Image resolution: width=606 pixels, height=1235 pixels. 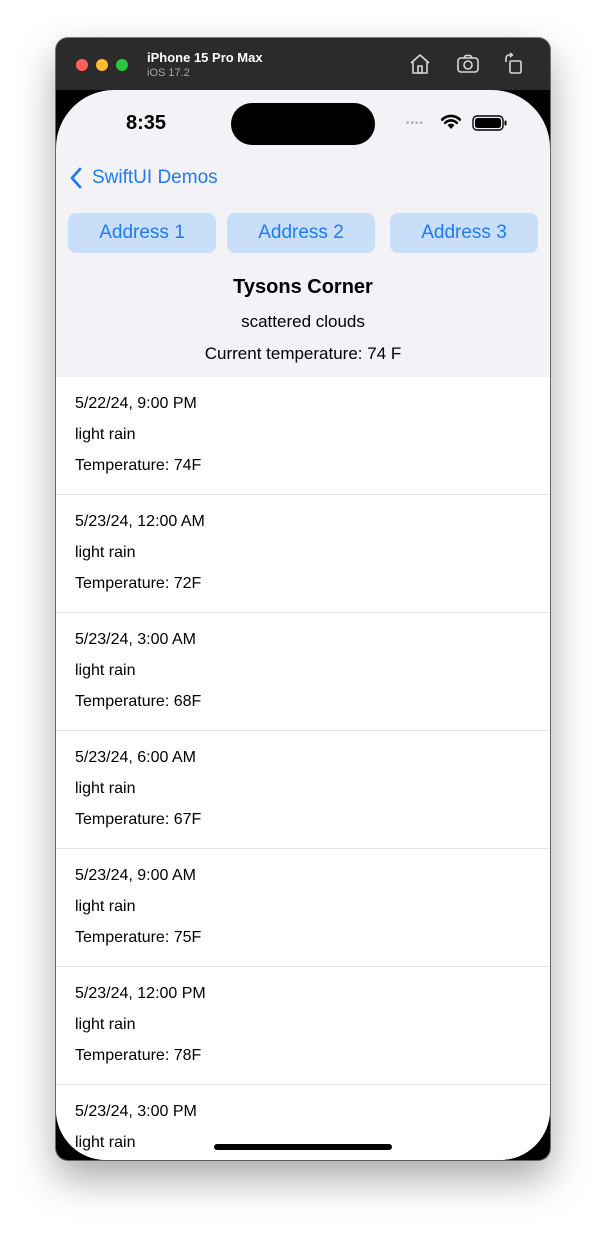 What do you see at coordinates (464, 233) in the screenshot?
I see `address-3-button: Address 3` at bounding box center [464, 233].